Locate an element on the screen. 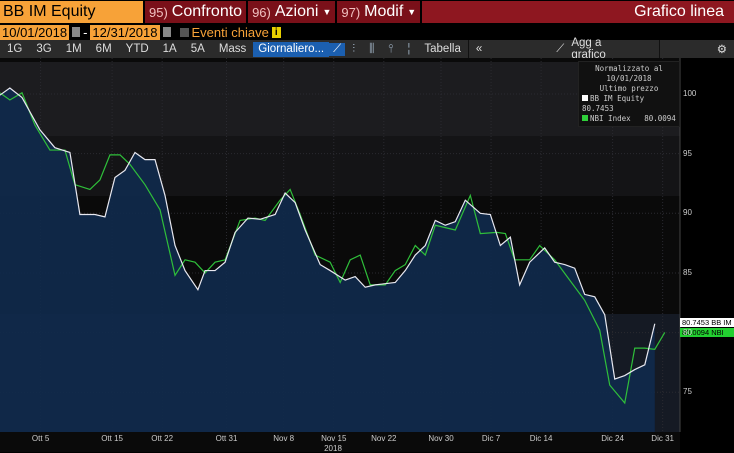 The height and width of the screenshot is (453, 734). compare-button: 95) Confronto is located at coordinates (196, 12).